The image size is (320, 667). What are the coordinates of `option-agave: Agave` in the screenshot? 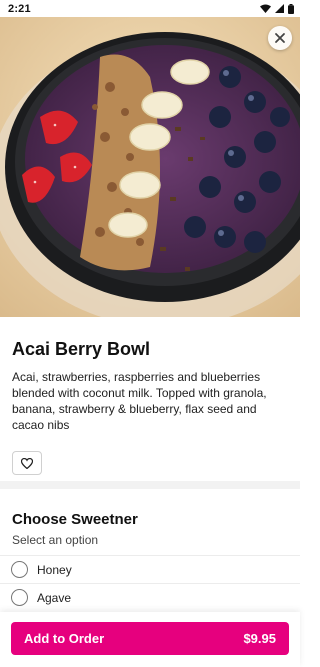 It's located at (150, 597).